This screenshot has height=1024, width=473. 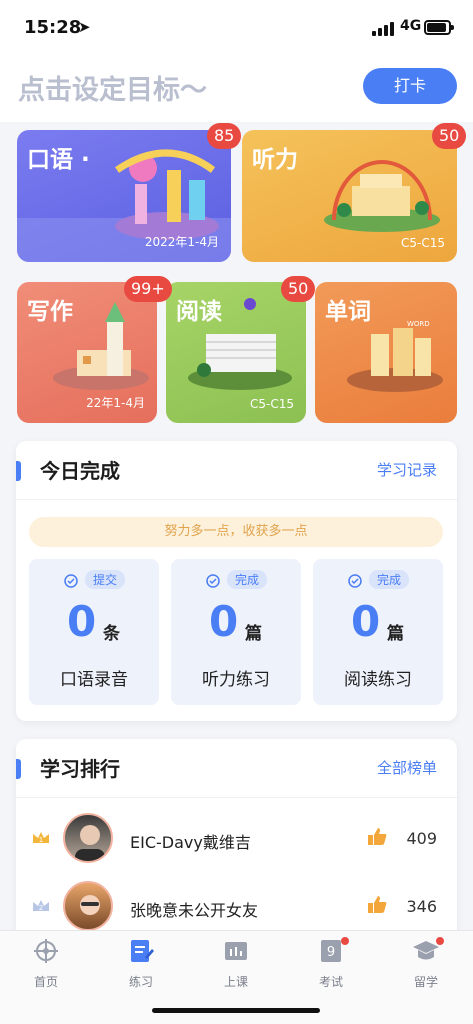 I want to click on status-bar: 15:28 ➤ 4G, so click(x=236, y=29).